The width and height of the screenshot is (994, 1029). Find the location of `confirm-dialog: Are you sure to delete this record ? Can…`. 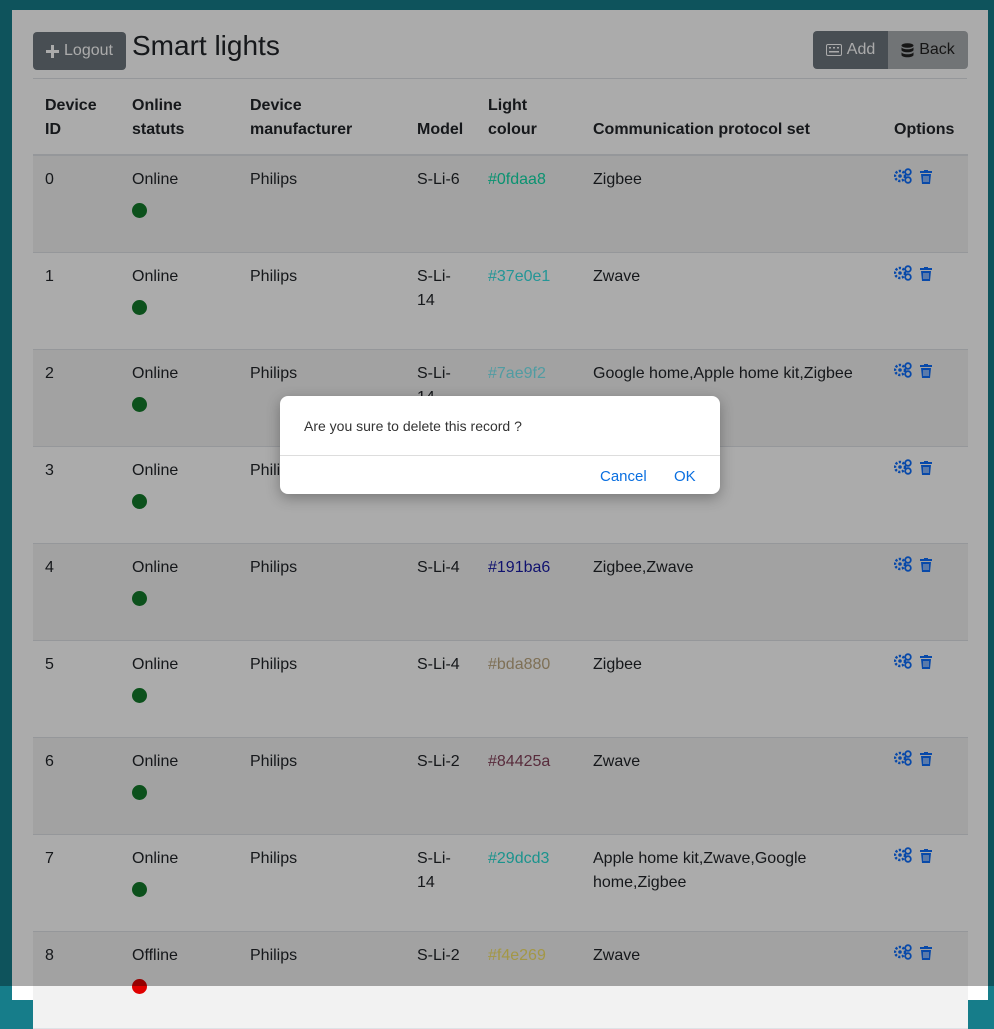

confirm-dialog: Are you sure to delete this record ? Can… is located at coordinates (500, 445).